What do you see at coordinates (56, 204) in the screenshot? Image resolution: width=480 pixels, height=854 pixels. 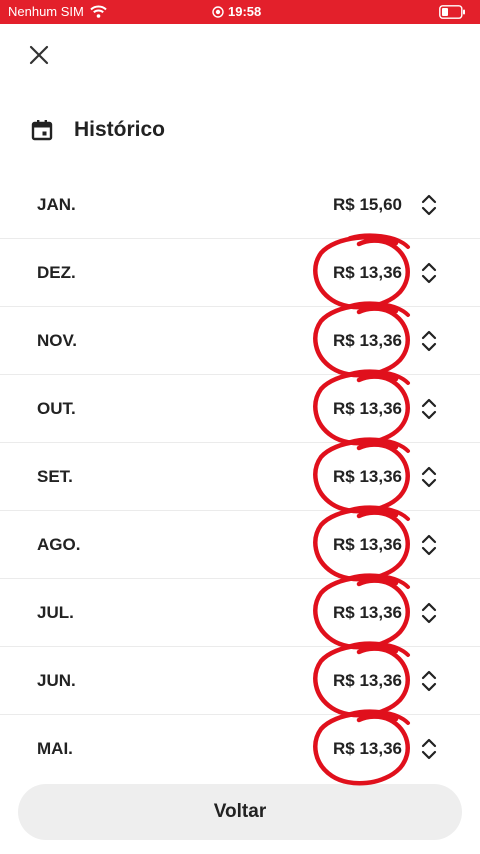 I see `month-label: JAN.` at bounding box center [56, 204].